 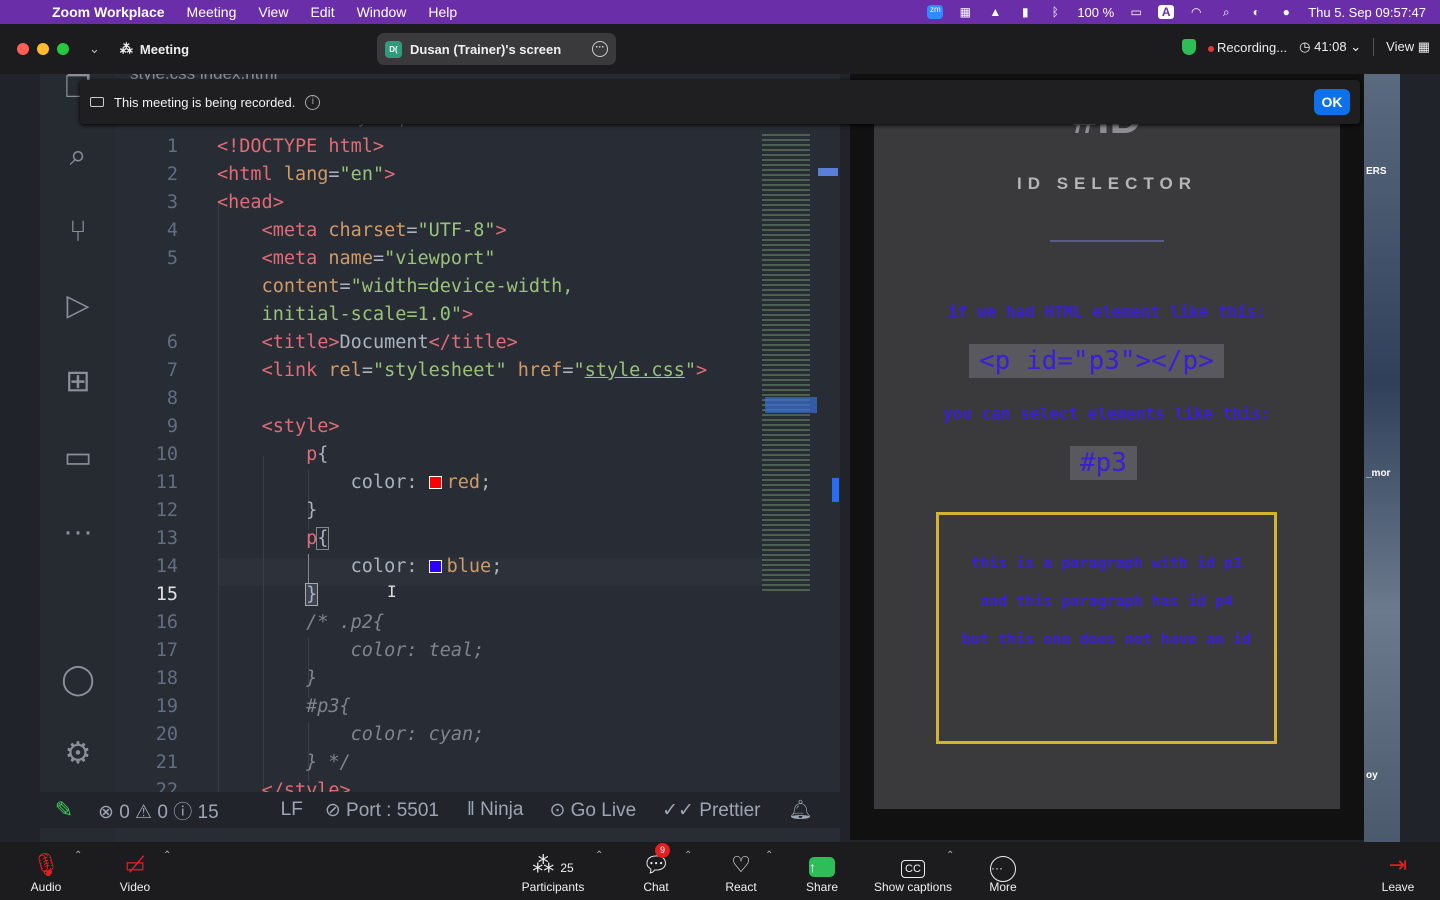 I want to click on code-line: color: teal;, so click(x=351, y=650).